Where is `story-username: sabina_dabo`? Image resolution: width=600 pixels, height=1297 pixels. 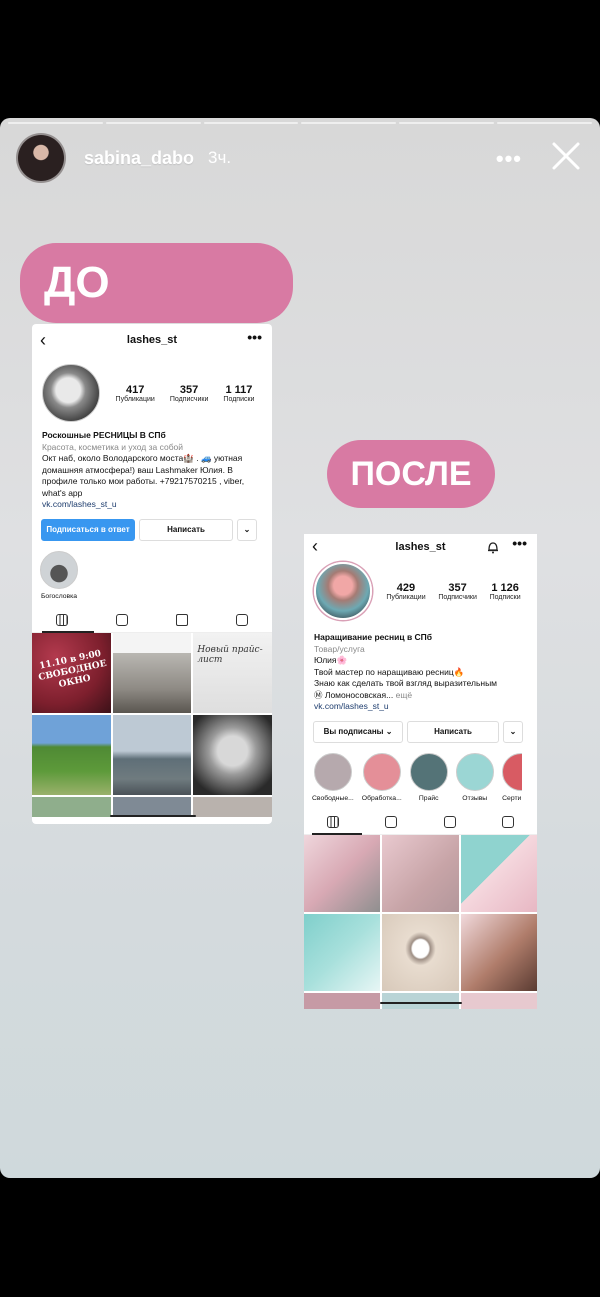 story-username: sabina_dabo is located at coordinates (139, 158).